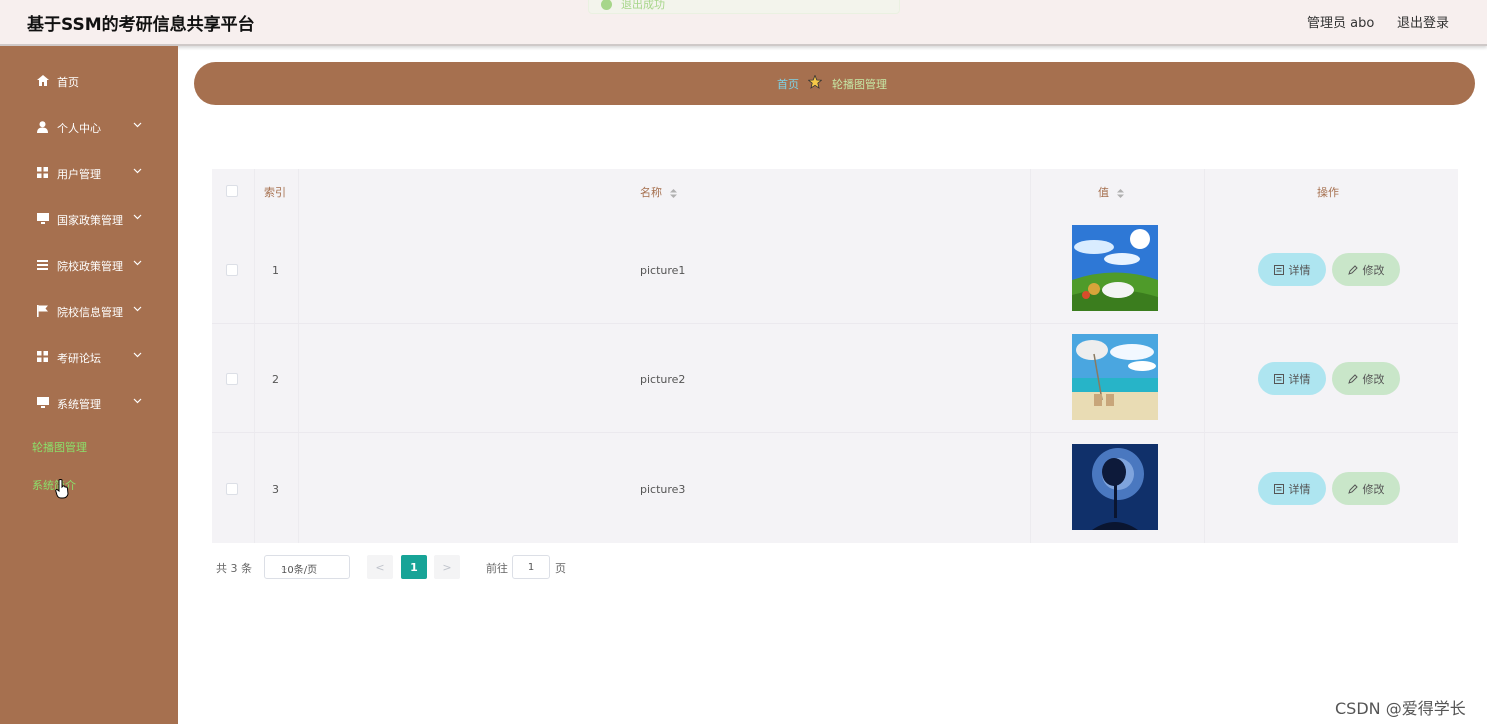  Describe the element at coordinates (1103, 192) in the screenshot. I see `column-header-label: 值` at that location.